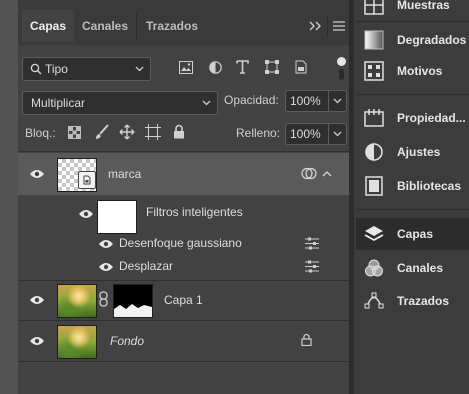 The width and height of the screenshot is (469, 394). I want to click on patterns-icon, so click(374, 71).